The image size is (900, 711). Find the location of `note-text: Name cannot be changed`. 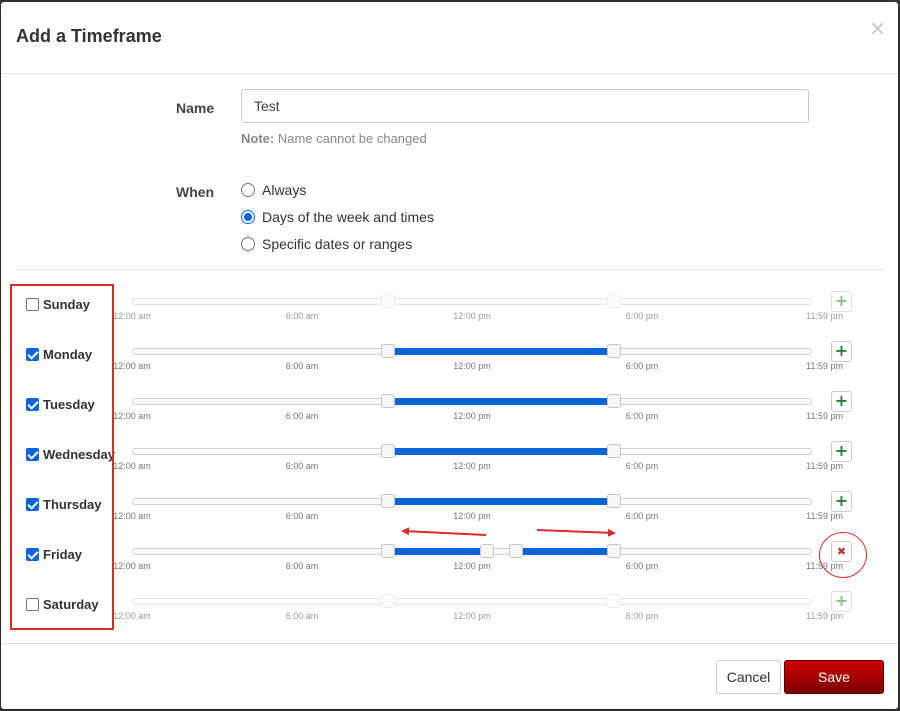

note-text: Name cannot be changed is located at coordinates (350, 138).